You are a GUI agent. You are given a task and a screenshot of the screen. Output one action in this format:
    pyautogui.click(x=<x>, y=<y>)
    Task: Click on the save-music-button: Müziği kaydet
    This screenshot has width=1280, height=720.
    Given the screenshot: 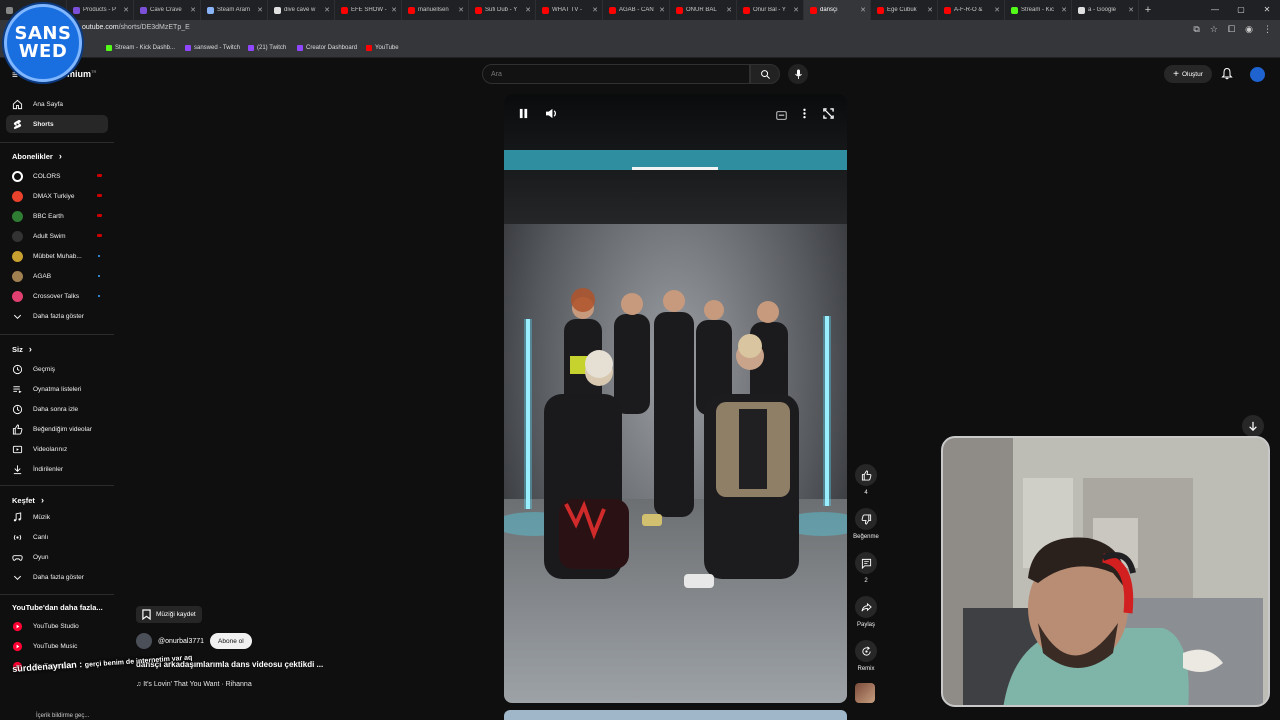 What is the action you would take?
    pyautogui.click(x=169, y=614)
    